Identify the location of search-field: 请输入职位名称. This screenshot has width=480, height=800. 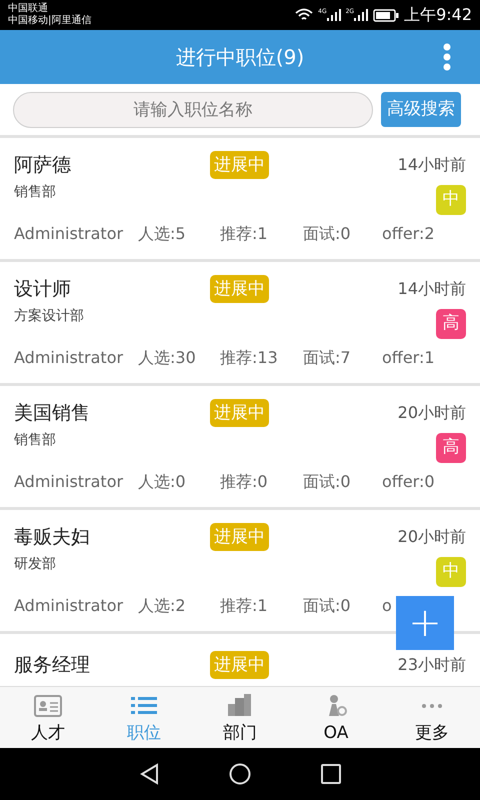
(193, 110).